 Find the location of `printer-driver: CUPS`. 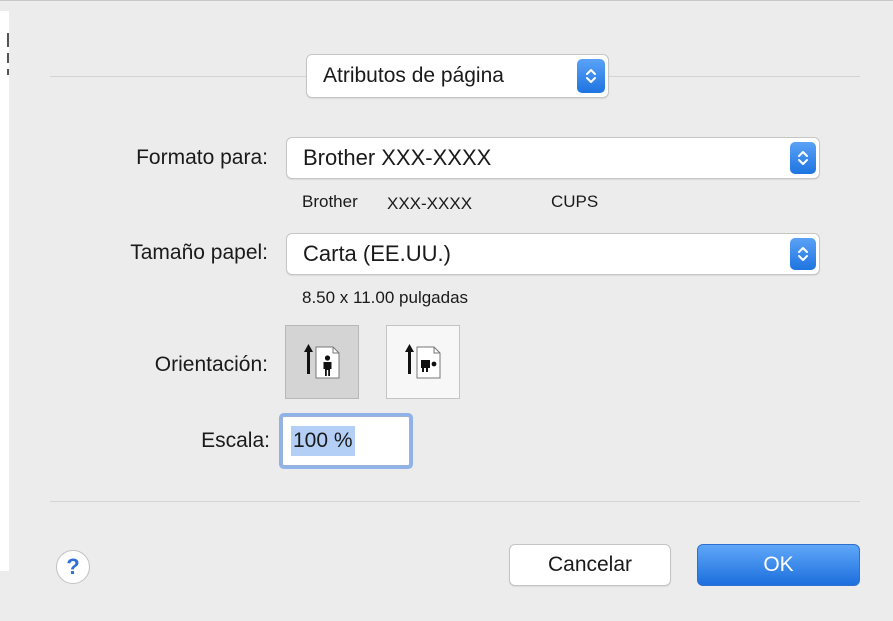

printer-driver: CUPS is located at coordinates (575, 201).